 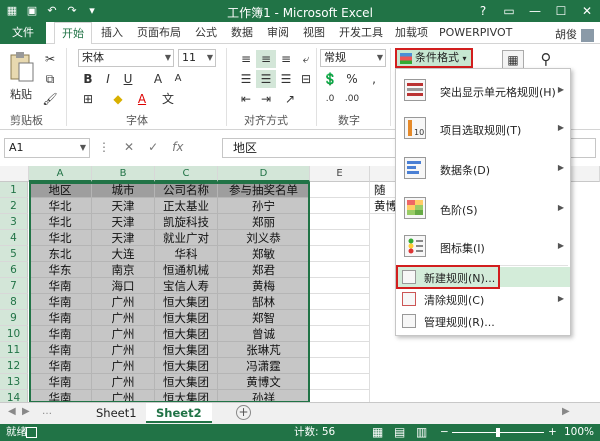 What do you see at coordinates (123, 254) in the screenshot?
I see `table-cell: 大连` at bounding box center [123, 254].